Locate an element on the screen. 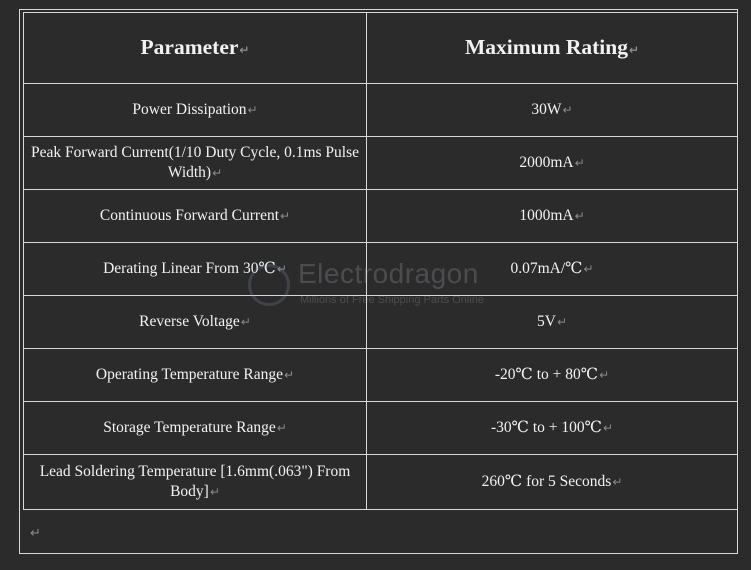 This screenshot has height=570, width=751. rating-cell: 30W↵ is located at coordinates (552, 110).